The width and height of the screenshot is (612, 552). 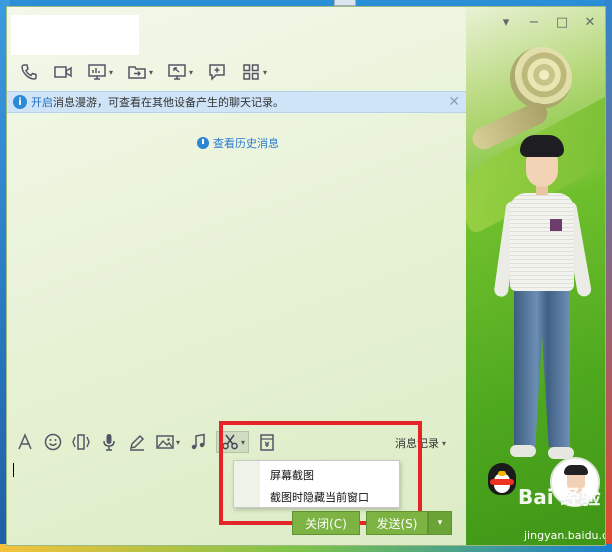 What do you see at coordinates (53, 442) in the screenshot?
I see `emoji-icon` at bounding box center [53, 442].